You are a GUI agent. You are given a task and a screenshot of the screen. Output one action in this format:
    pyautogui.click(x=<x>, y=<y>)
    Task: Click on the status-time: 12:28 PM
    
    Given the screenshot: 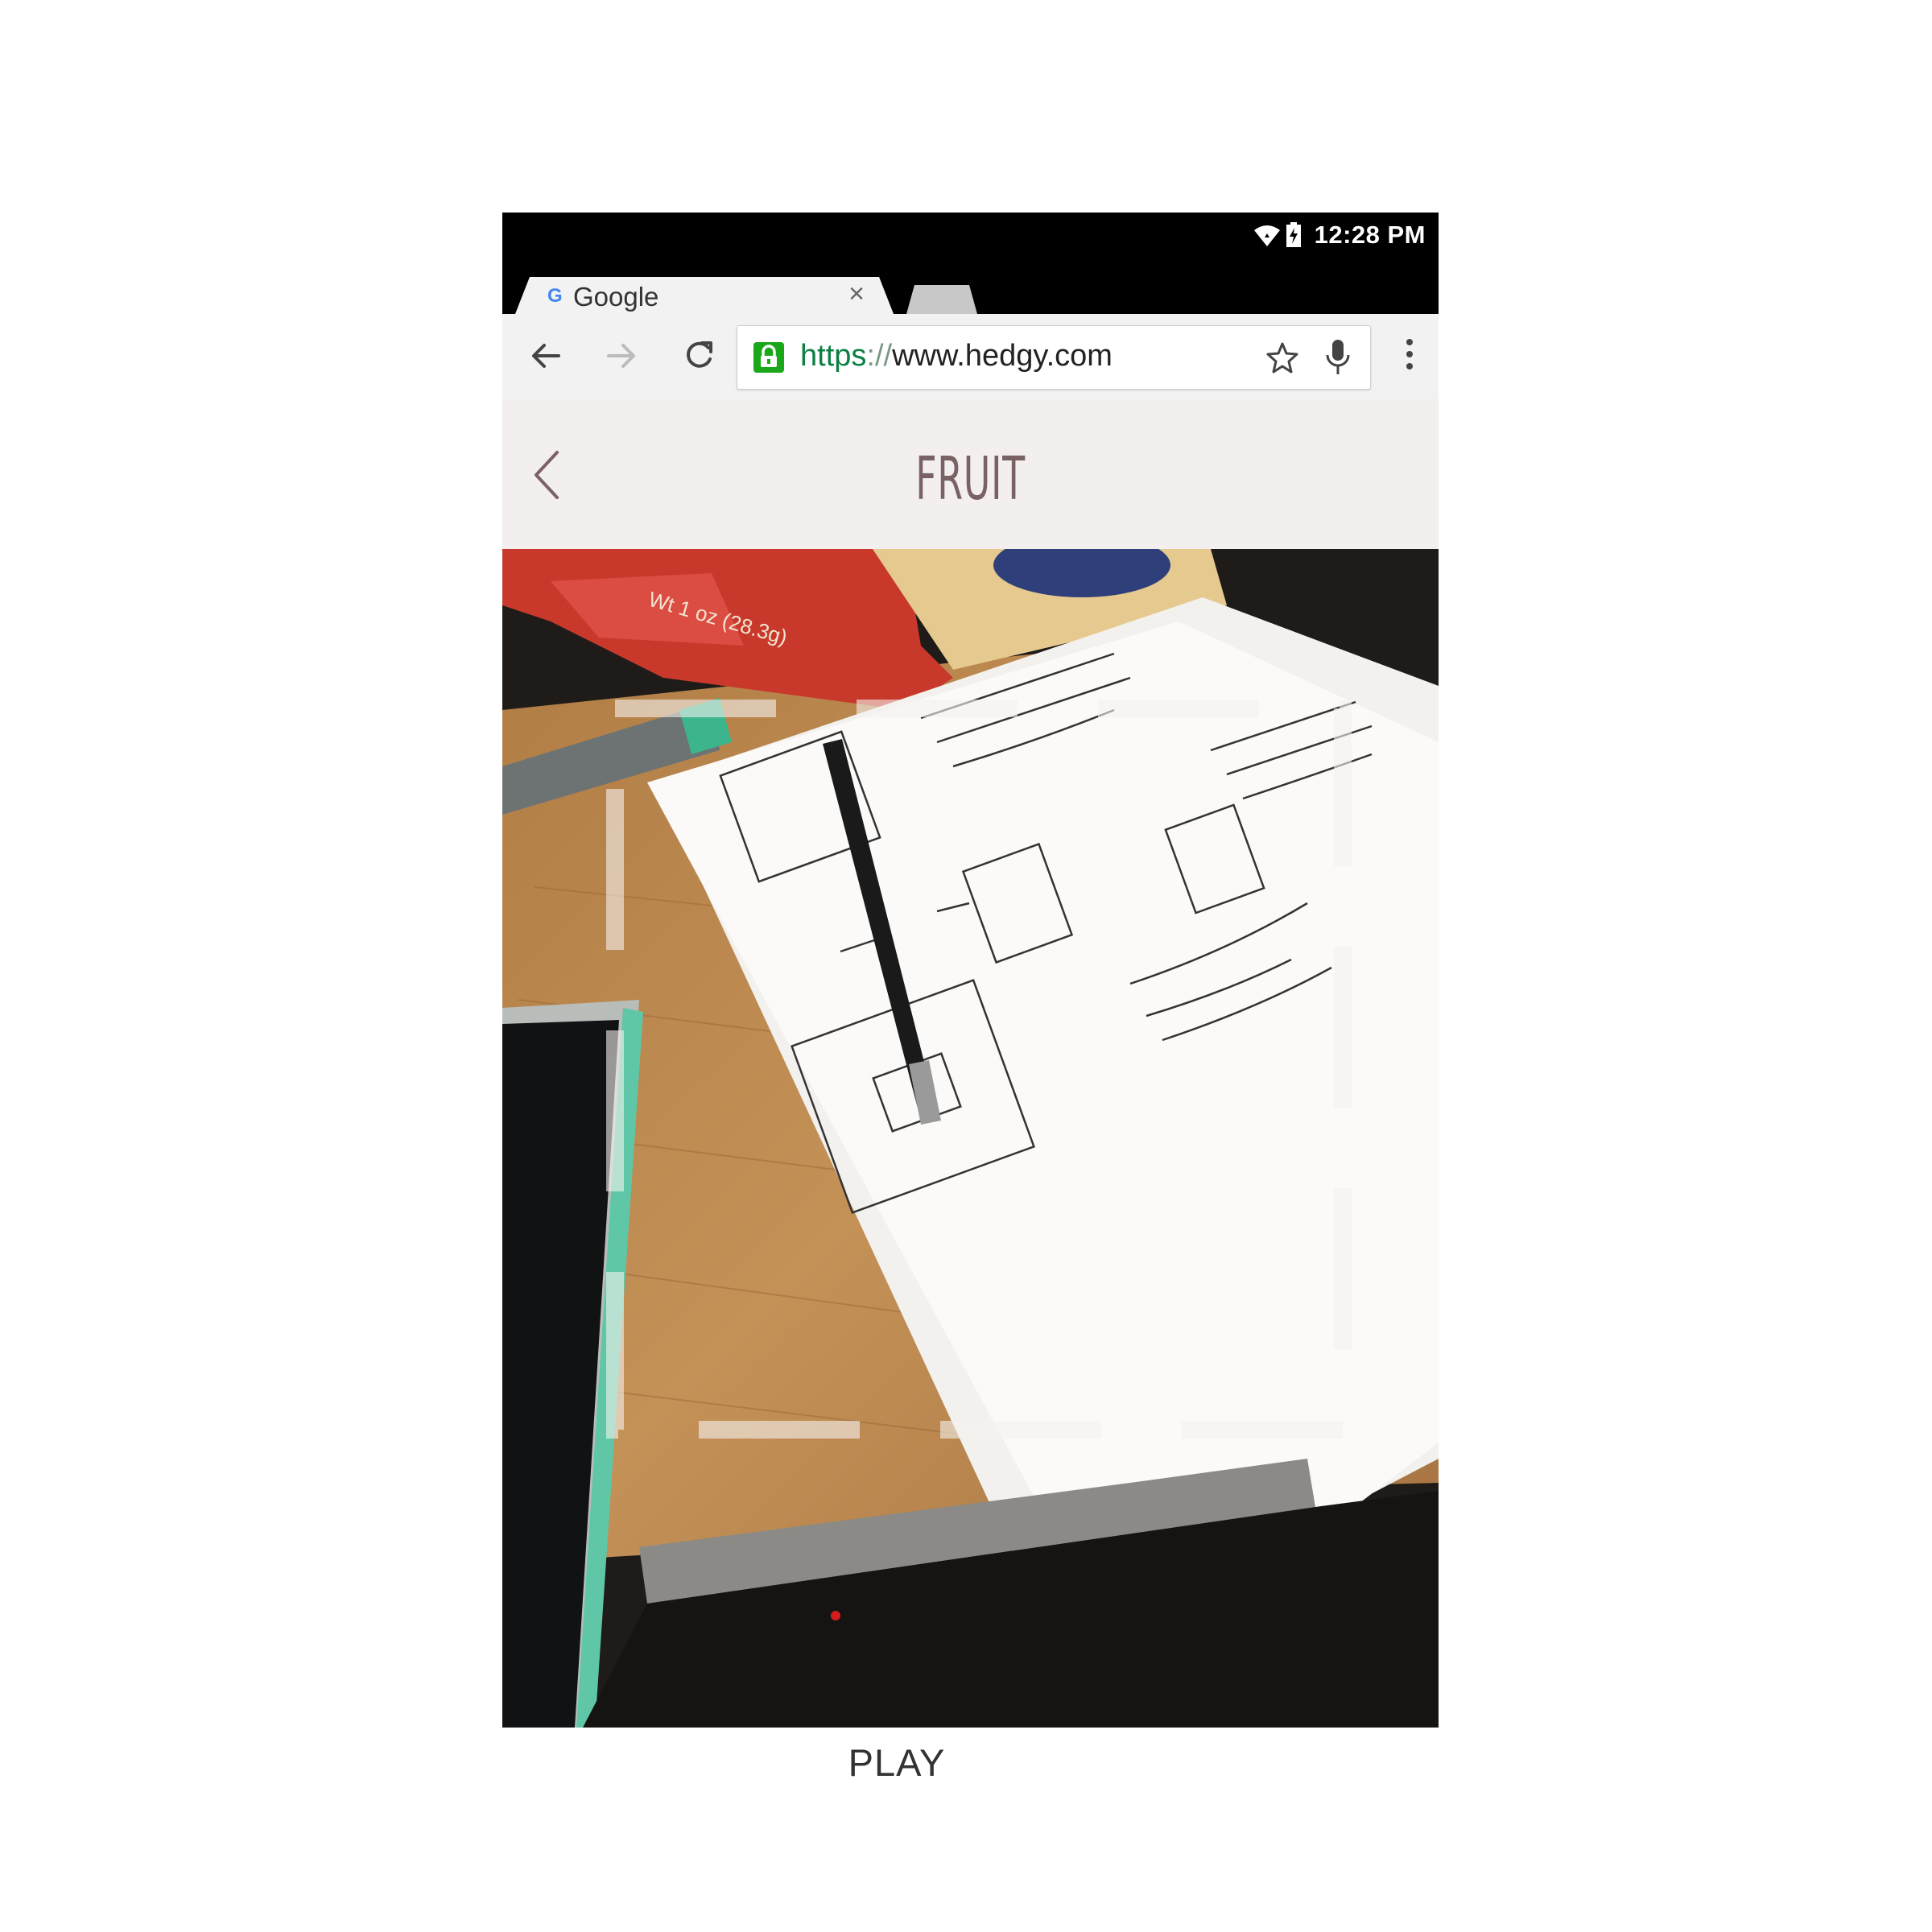 What is the action you would take?
    pyautogui.click(x=1370, y=235)
    